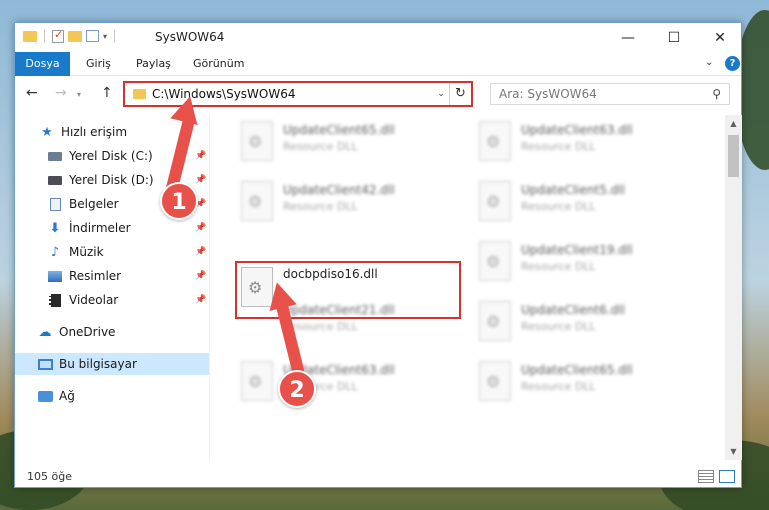  What do you see at coordinates (111, 156) in the screenshot?
I see `sidebar-item-label: Yerel Disk (C:)` at bounding box center [111, 156].